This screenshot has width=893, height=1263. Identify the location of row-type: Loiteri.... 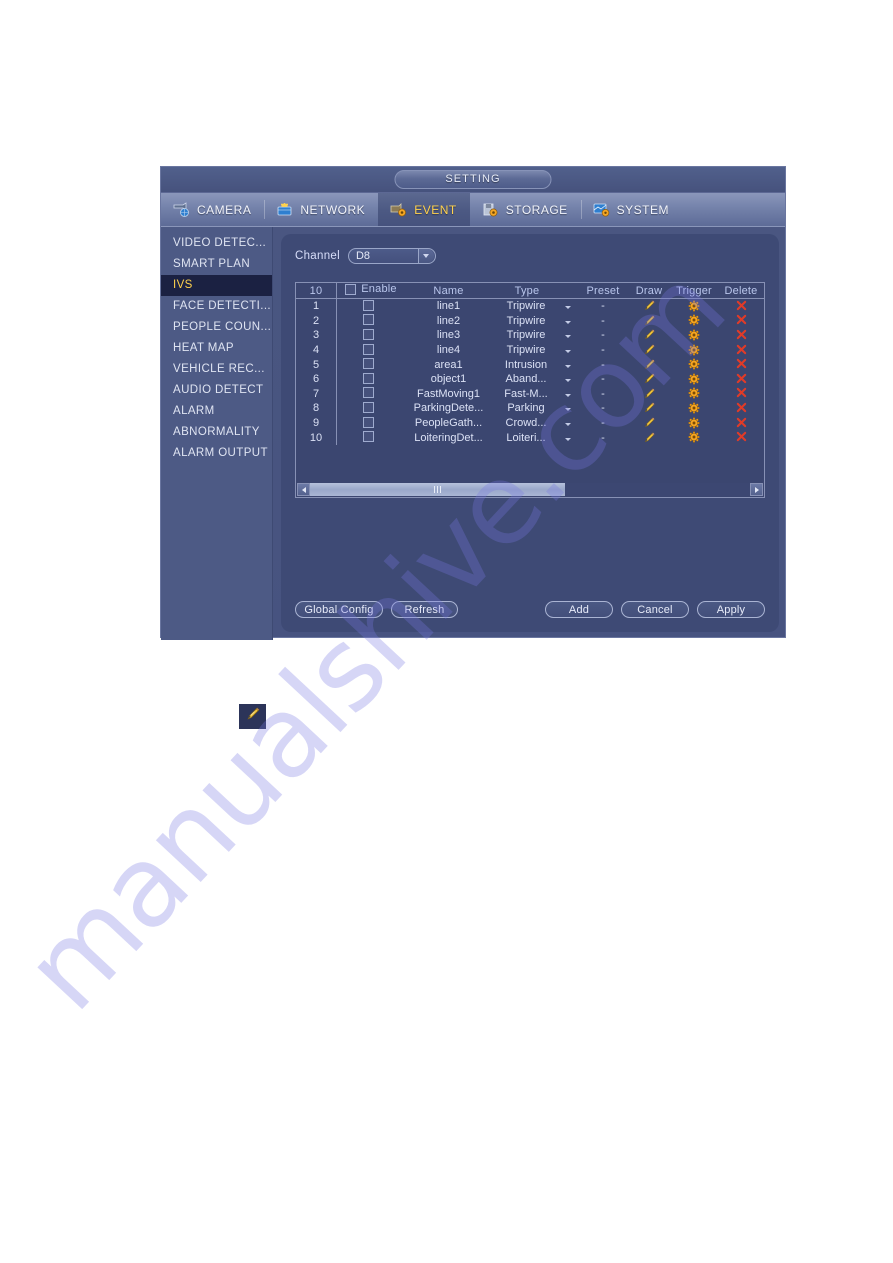
(526, 437).